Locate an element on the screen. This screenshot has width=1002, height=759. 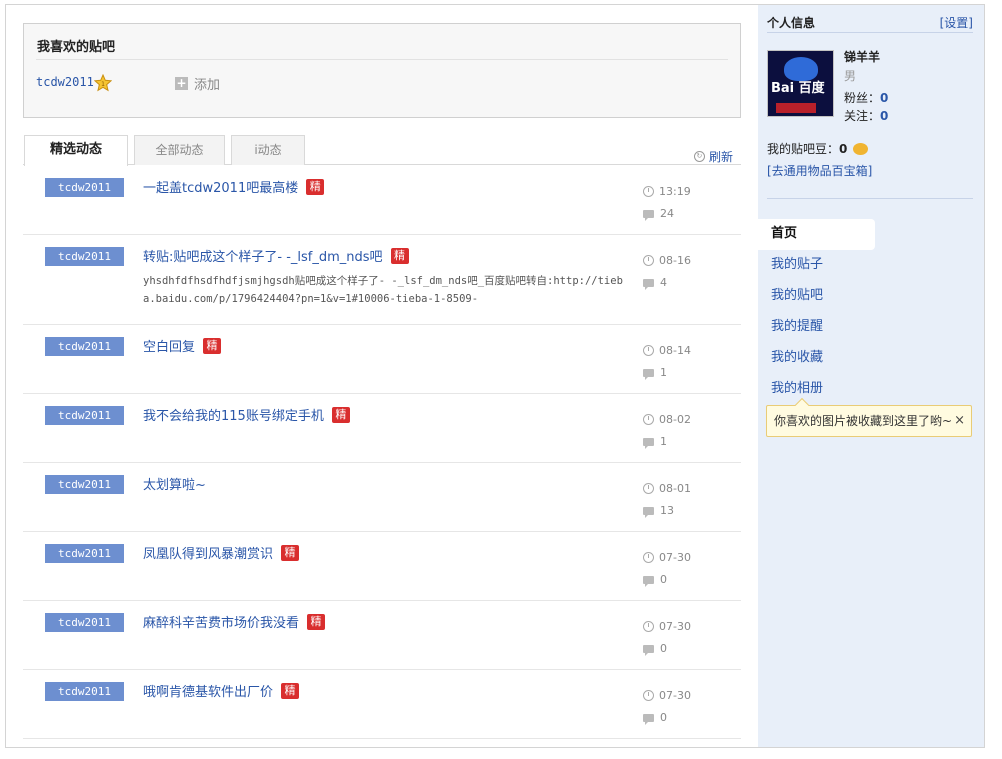
plus-icon: + is located at coordinates (181, 83).